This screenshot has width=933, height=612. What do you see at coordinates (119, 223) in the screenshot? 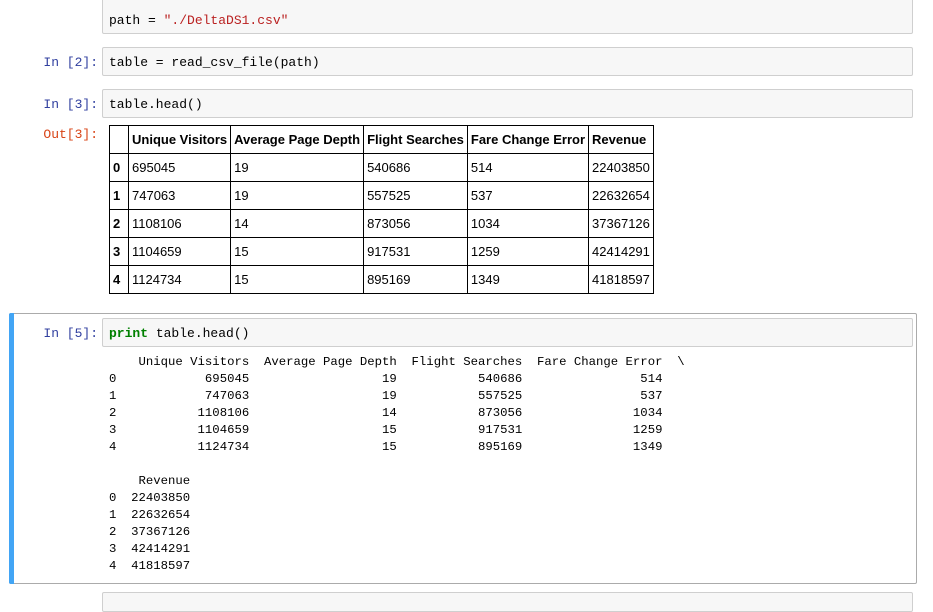
I see `row-index: 2` at bounding box center [119, 223].